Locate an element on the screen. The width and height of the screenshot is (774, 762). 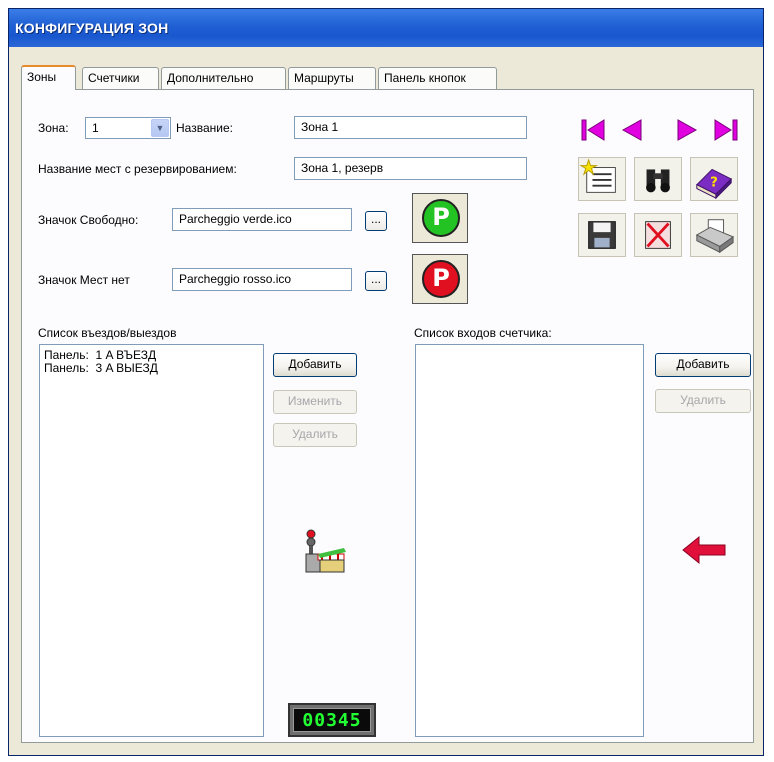
add-counter-input-button: Добавить is located at coordinates (703, 365).